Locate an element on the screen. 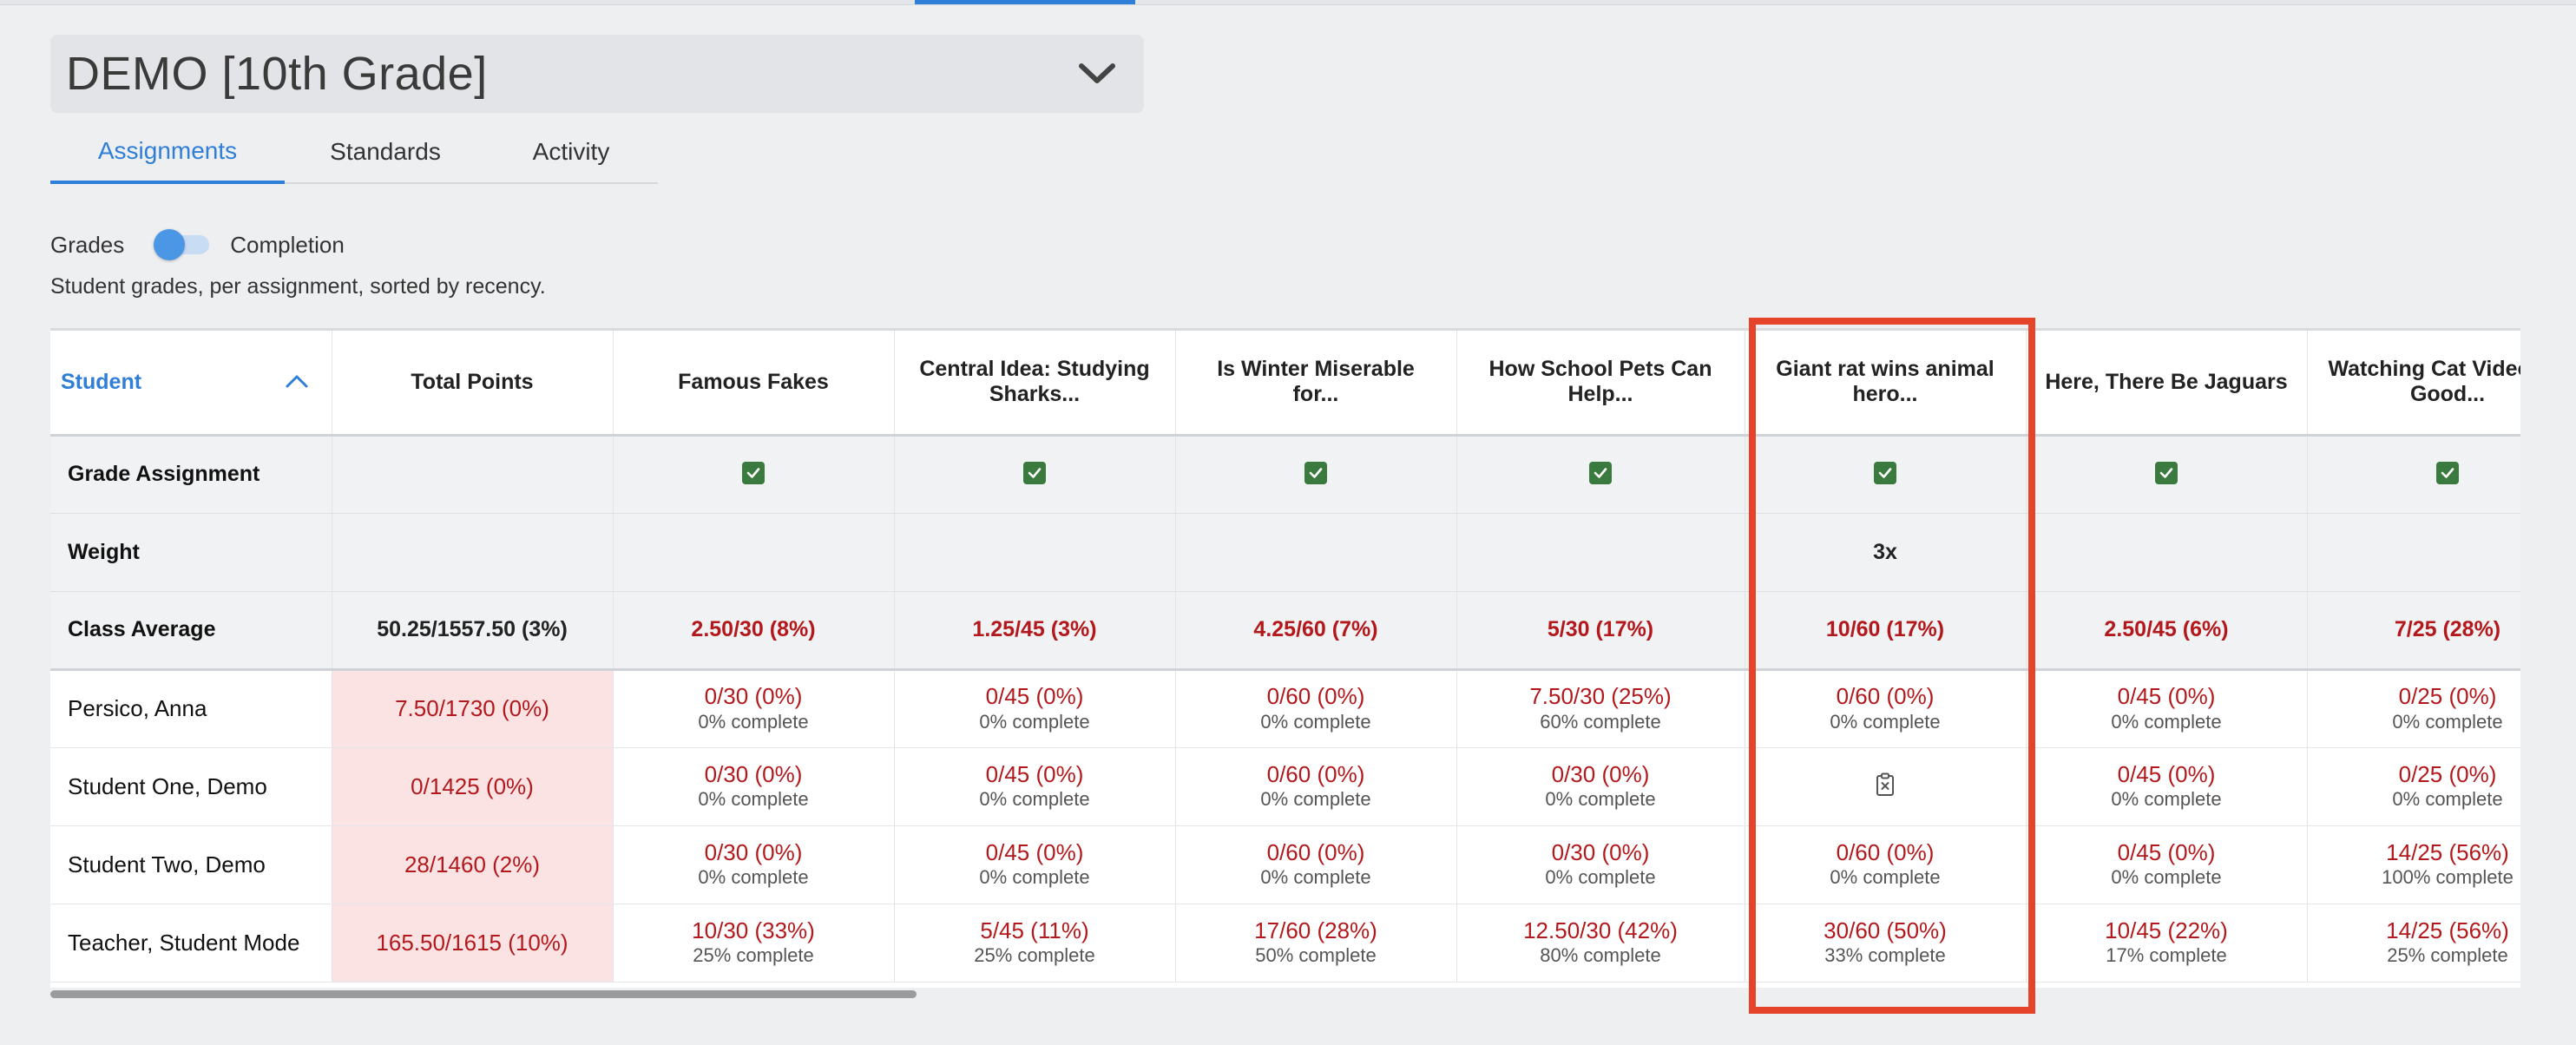  grade-cell: 14/25 (56%) 25% complete is located at coordinates (2414, 943).